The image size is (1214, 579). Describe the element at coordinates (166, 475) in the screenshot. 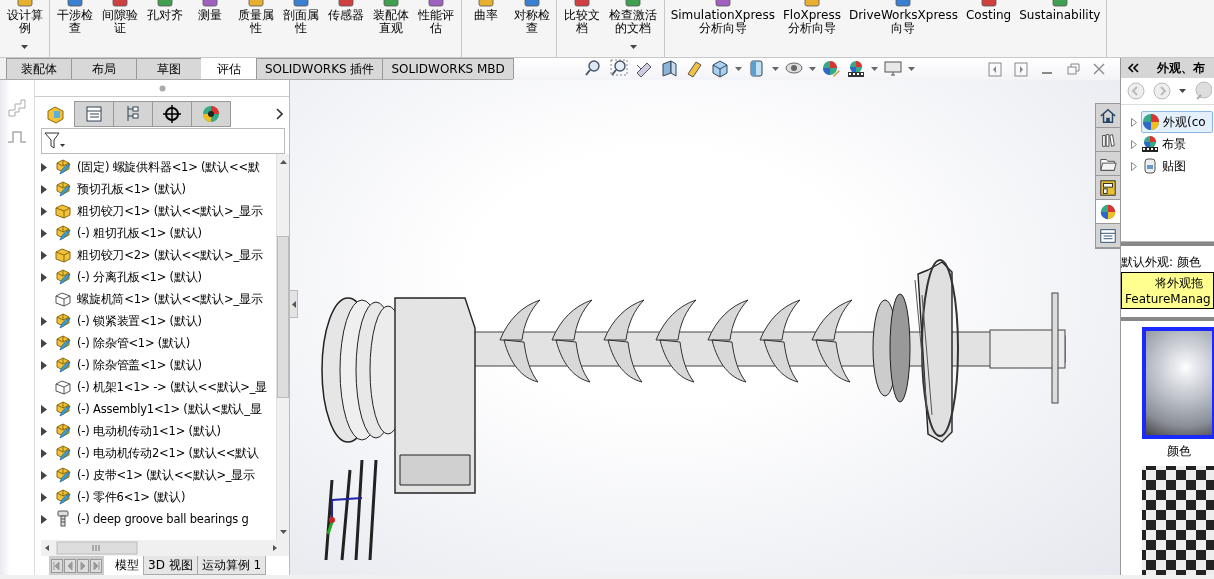

I see `tree-item-label: (-) 皮带<1> (默认<<默认>_显示` at that location.